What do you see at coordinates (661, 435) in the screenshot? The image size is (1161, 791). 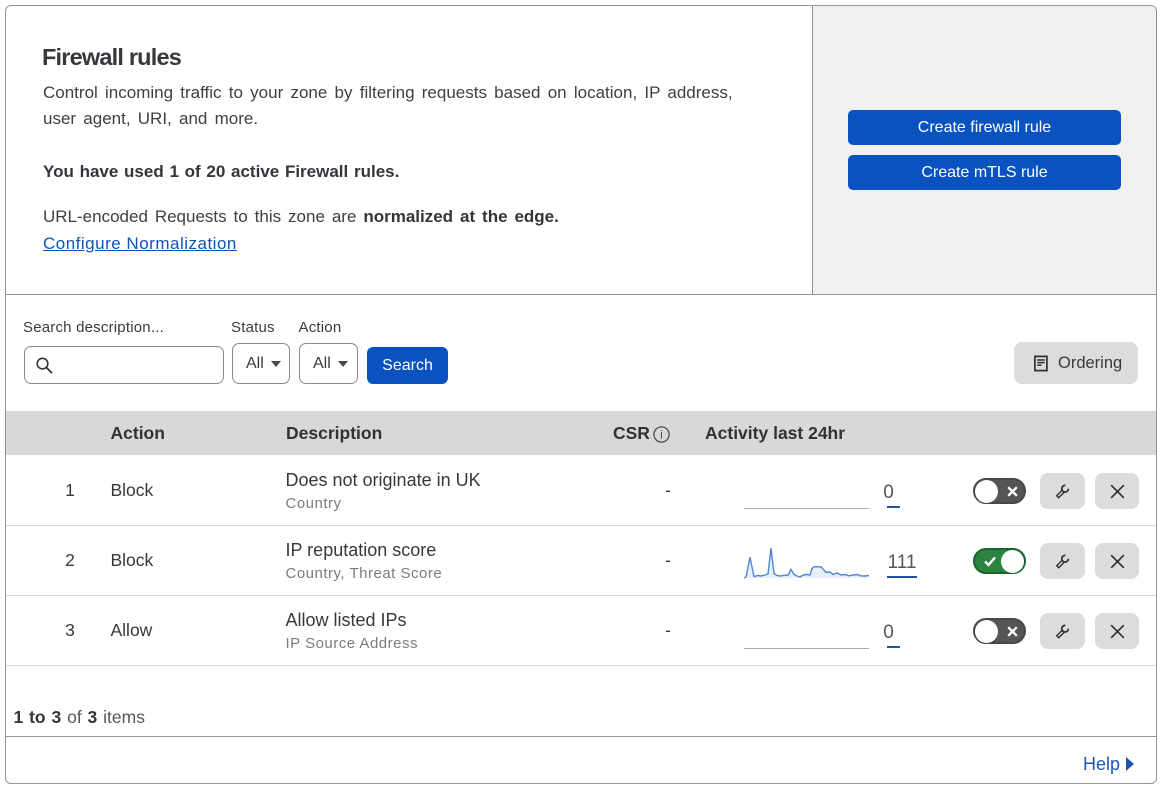 I see `svg-text: i` at bounding box center [661, 435].